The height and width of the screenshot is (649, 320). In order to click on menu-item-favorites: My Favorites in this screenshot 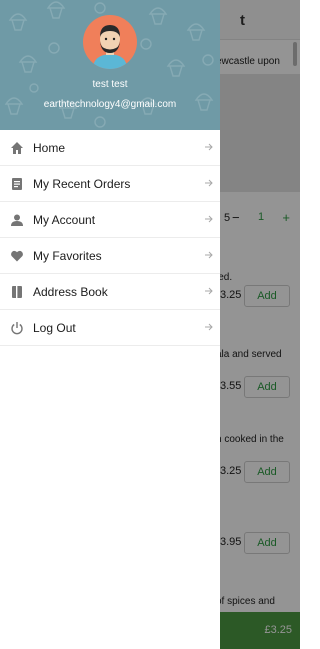, I will do `click(110, 256)`.